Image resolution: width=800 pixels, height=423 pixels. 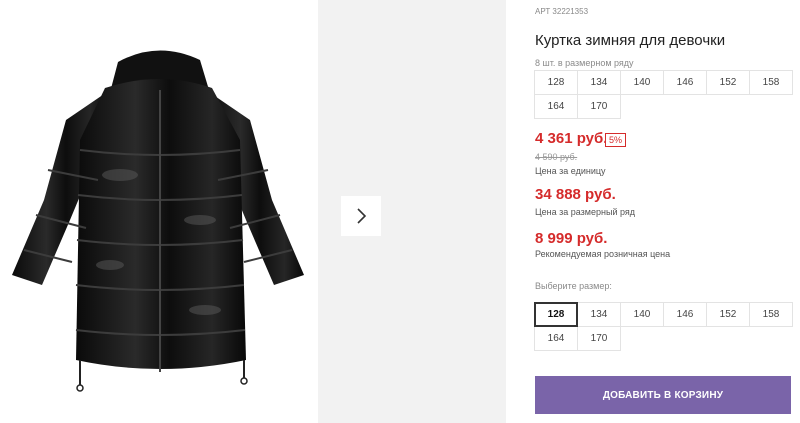 What do you see at coordinates (642, 314) in the screenshot?
I see `size-option: 140` at bounding box center [642, 314].